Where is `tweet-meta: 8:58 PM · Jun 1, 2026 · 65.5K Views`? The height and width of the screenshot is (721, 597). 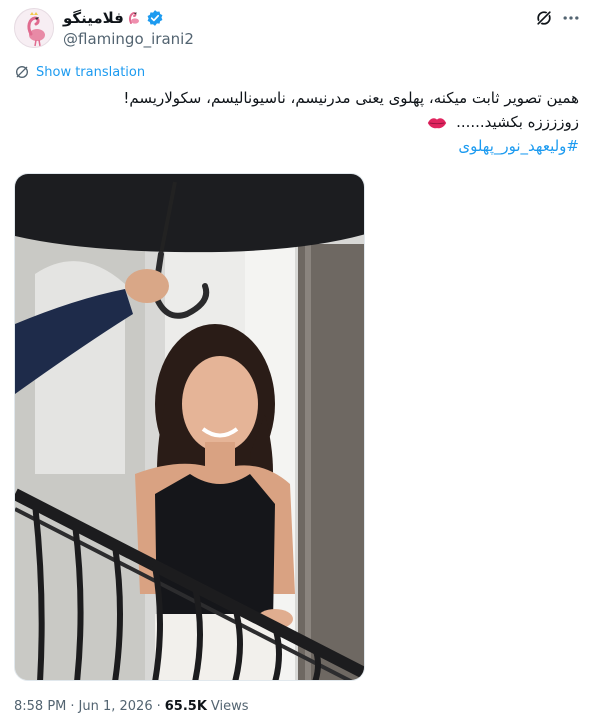
tweet-meta: 8:58 PM · Jun 1, 2026 · 65.5K Views is located at coordinates (131, 706).